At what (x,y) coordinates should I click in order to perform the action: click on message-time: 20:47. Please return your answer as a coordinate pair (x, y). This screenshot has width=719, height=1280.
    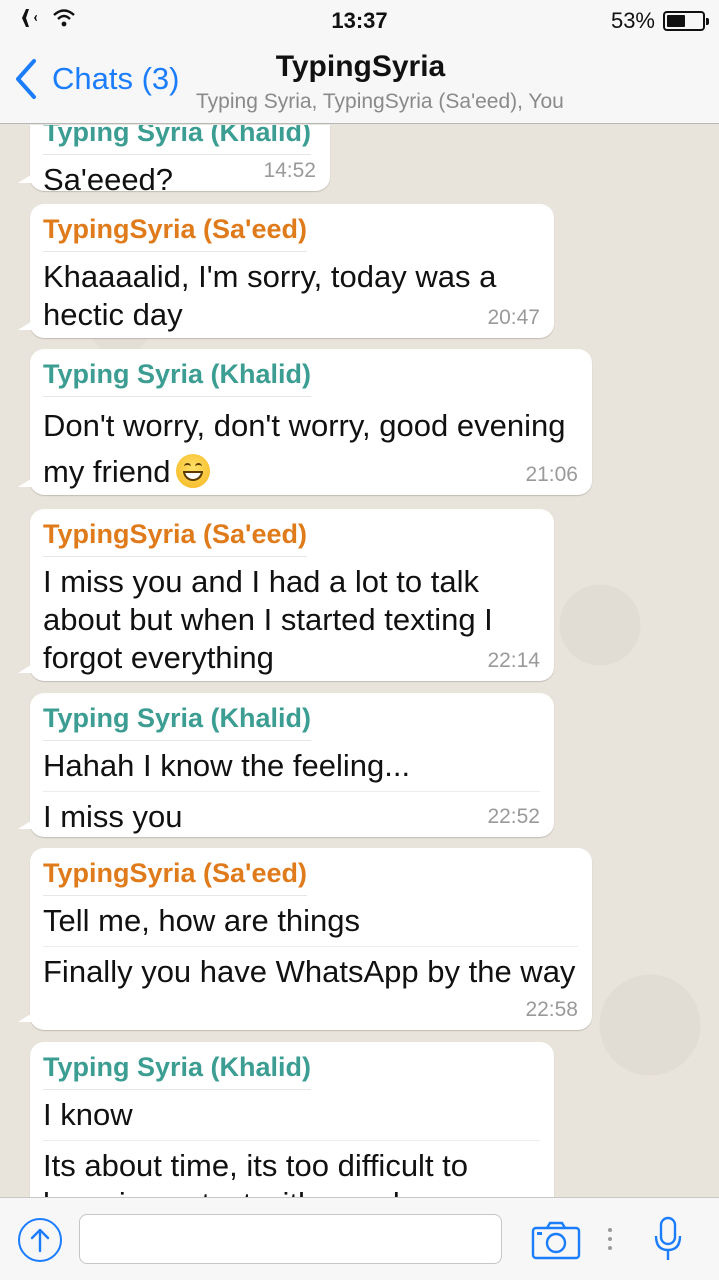
    Looking at the image, I should click on (513, 317).